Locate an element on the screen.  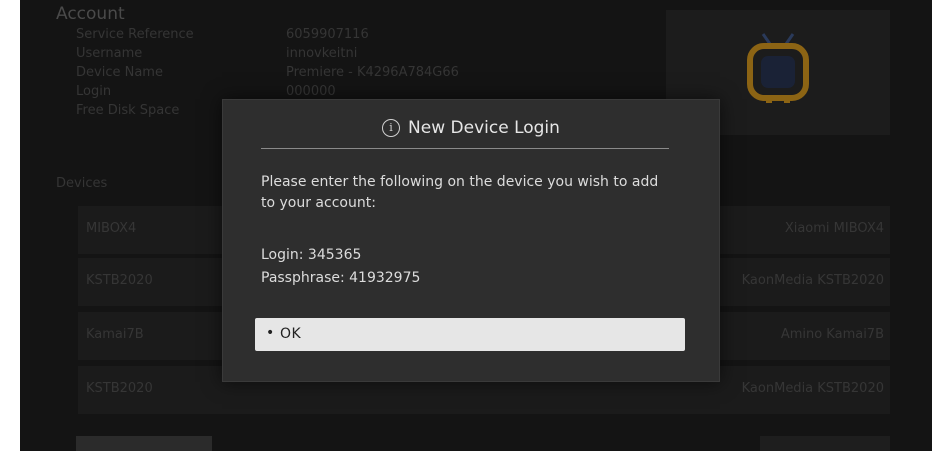
dialog-divider is located at coordinates (465, 148).